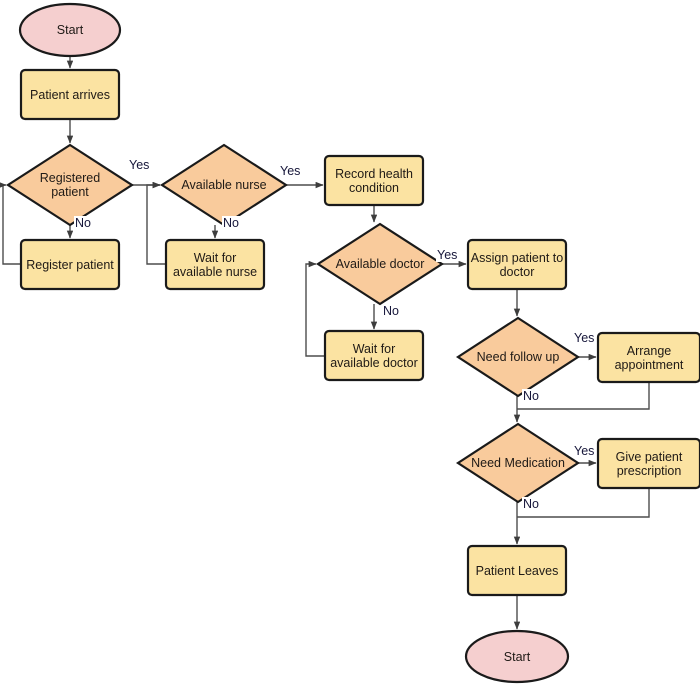  Describe the element at coordinates (391, 311) in the screenshot. I see `edge-label-doctor_no: No` at that location.